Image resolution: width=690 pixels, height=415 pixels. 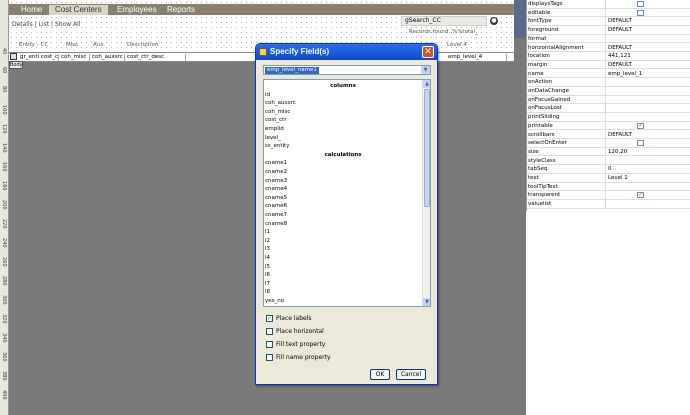 I want to click on property-row: horizontalAlignment DEFAULT, so click(x=608, y=47).